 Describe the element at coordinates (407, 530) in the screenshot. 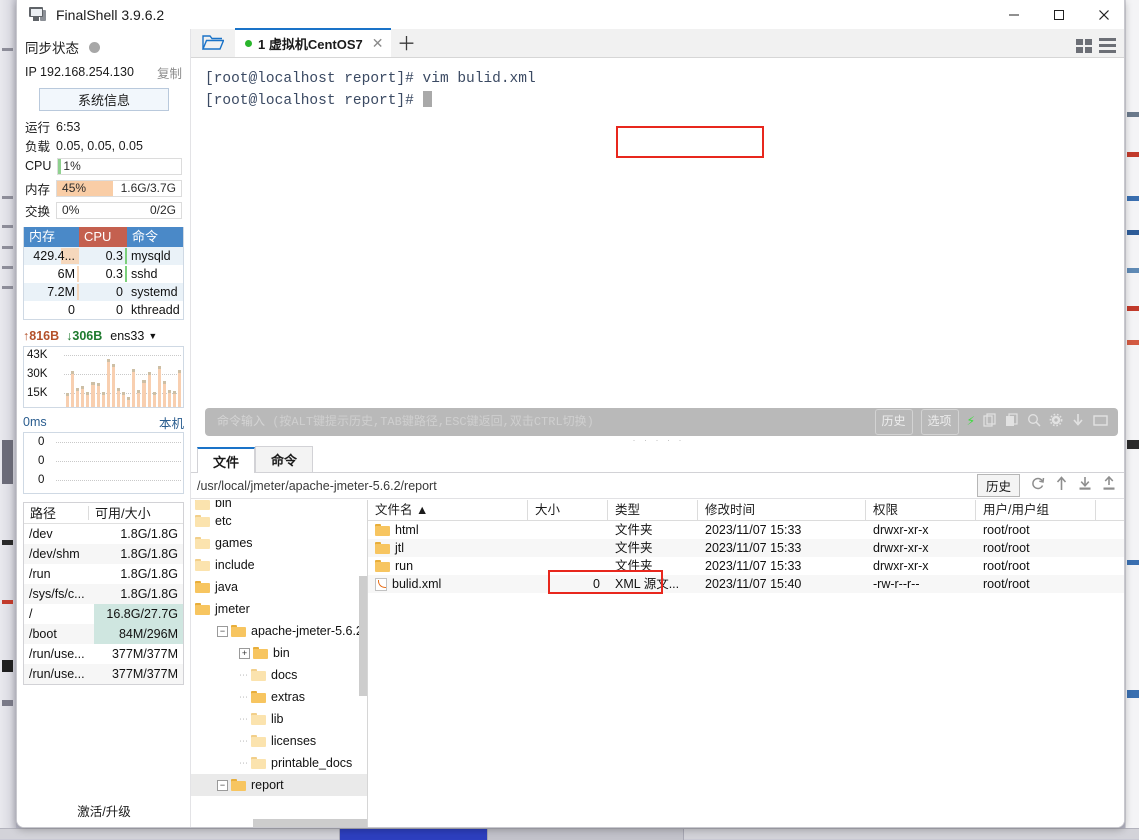

I see `file-name-label: html` at that location.